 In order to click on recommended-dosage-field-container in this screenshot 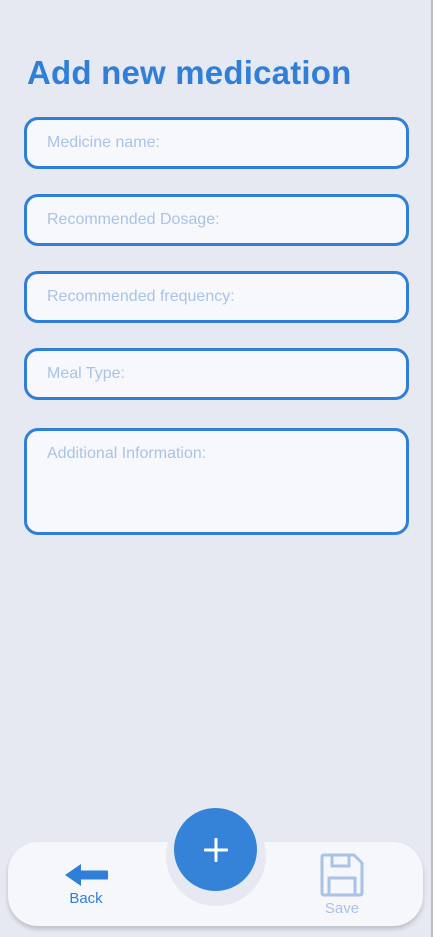, I will do `click(216, 220)`.